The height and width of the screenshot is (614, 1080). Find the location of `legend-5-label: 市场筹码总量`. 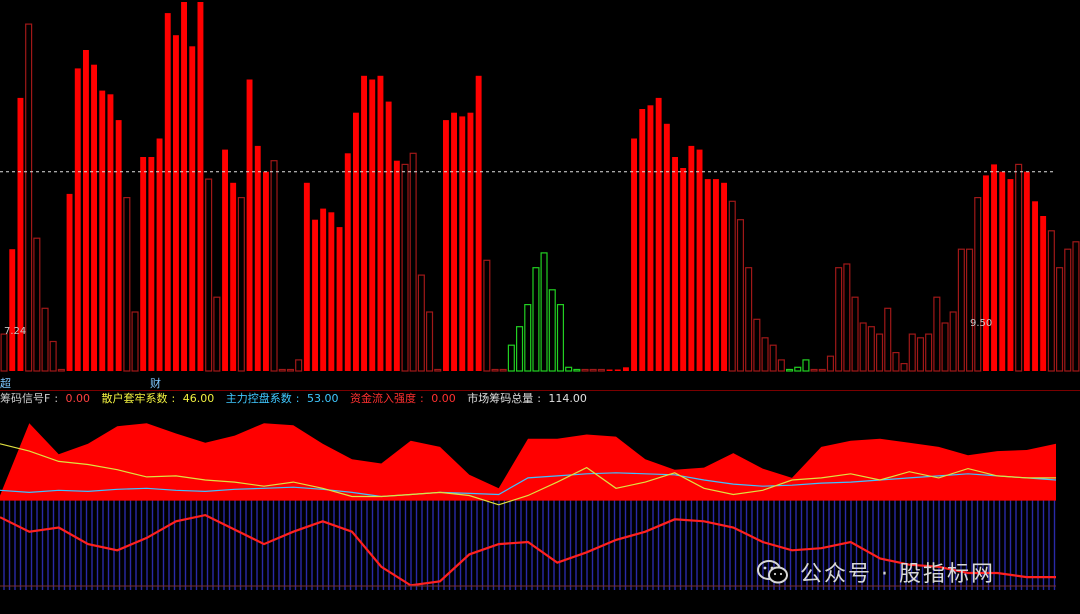

legend-5-label: 市场筹码总量 is located at coordinates (500, 398).